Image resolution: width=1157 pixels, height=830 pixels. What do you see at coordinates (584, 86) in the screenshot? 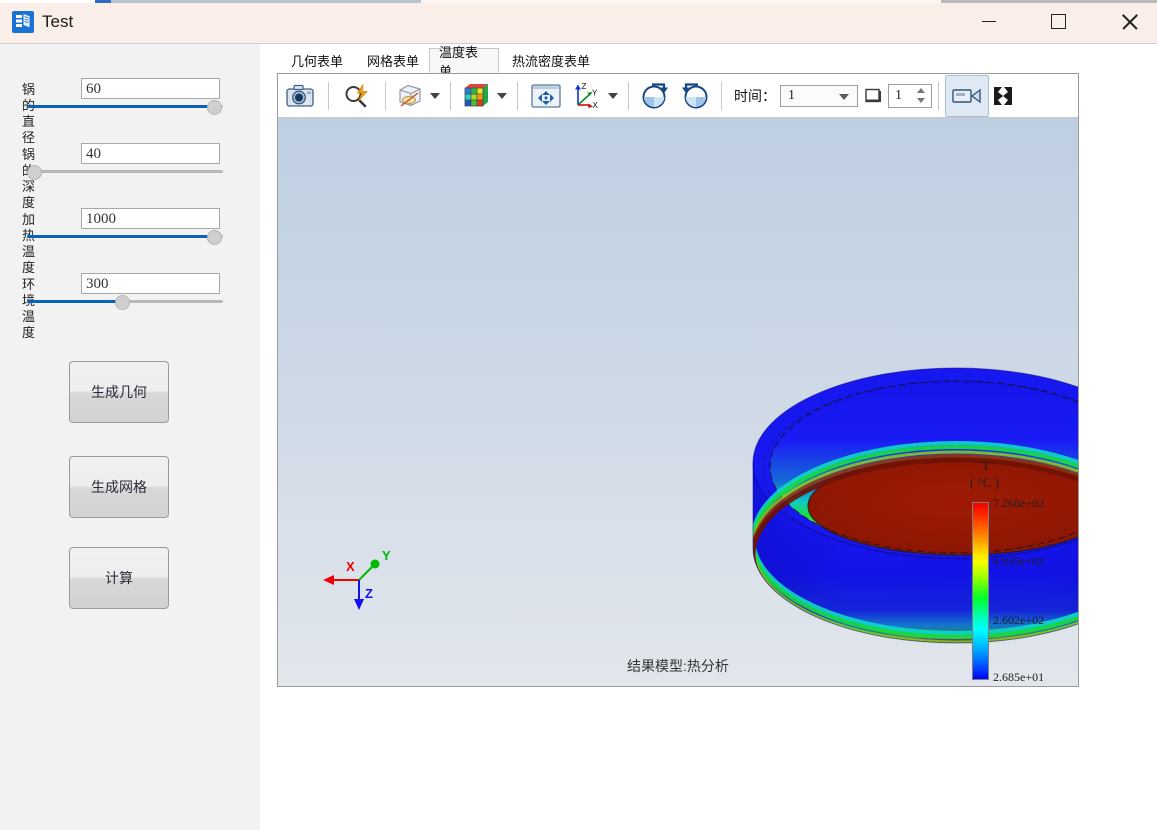
I see `svg-text: Z` at bounding box center [584, 86].